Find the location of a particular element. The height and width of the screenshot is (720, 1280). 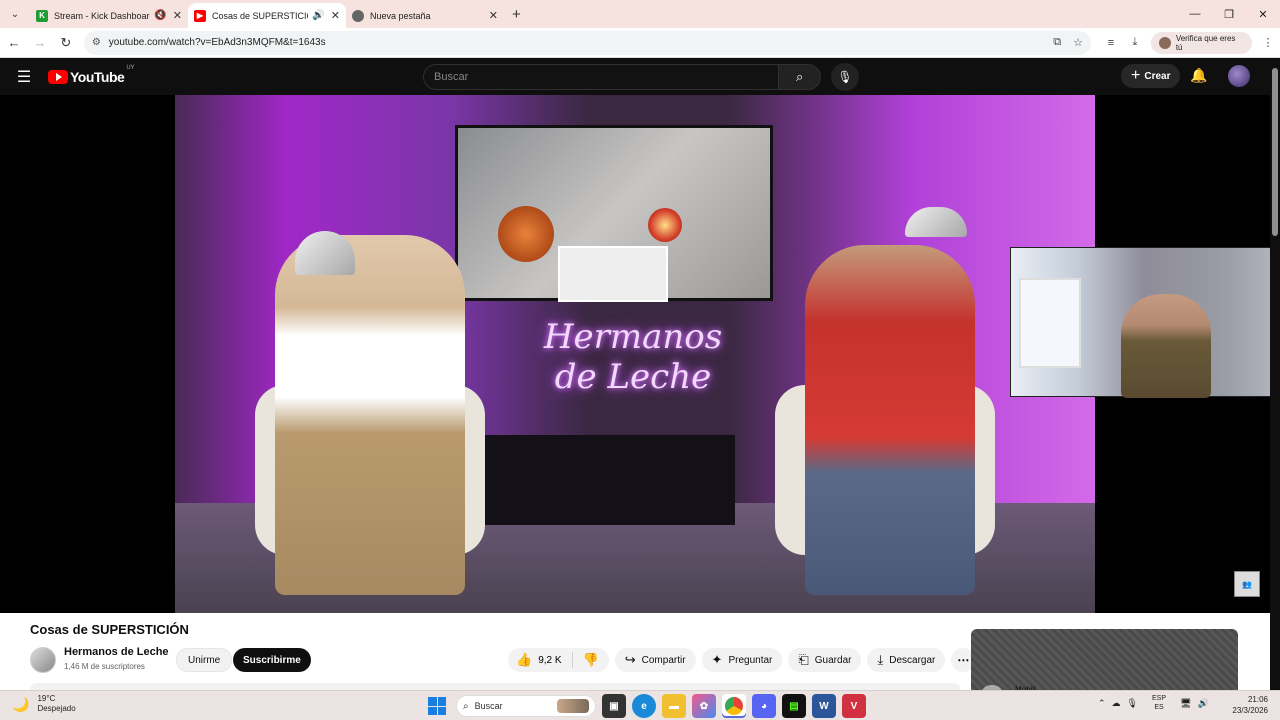

vivaldi-icon: V is located at coordinates (854, 706).